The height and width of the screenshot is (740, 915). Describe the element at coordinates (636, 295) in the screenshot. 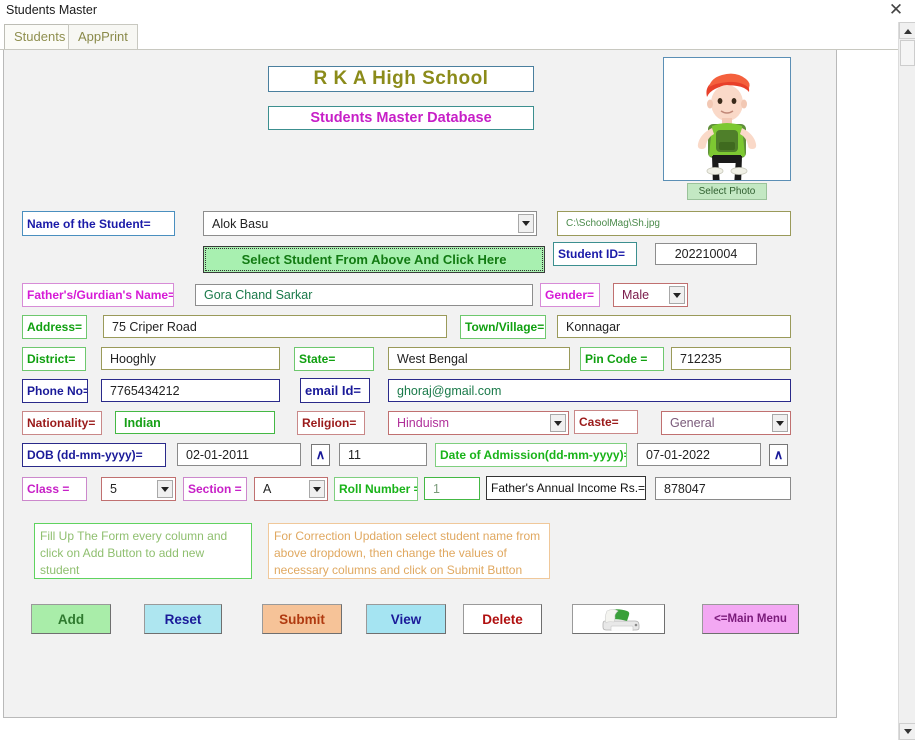

I see `gender-value: Male` at that location.